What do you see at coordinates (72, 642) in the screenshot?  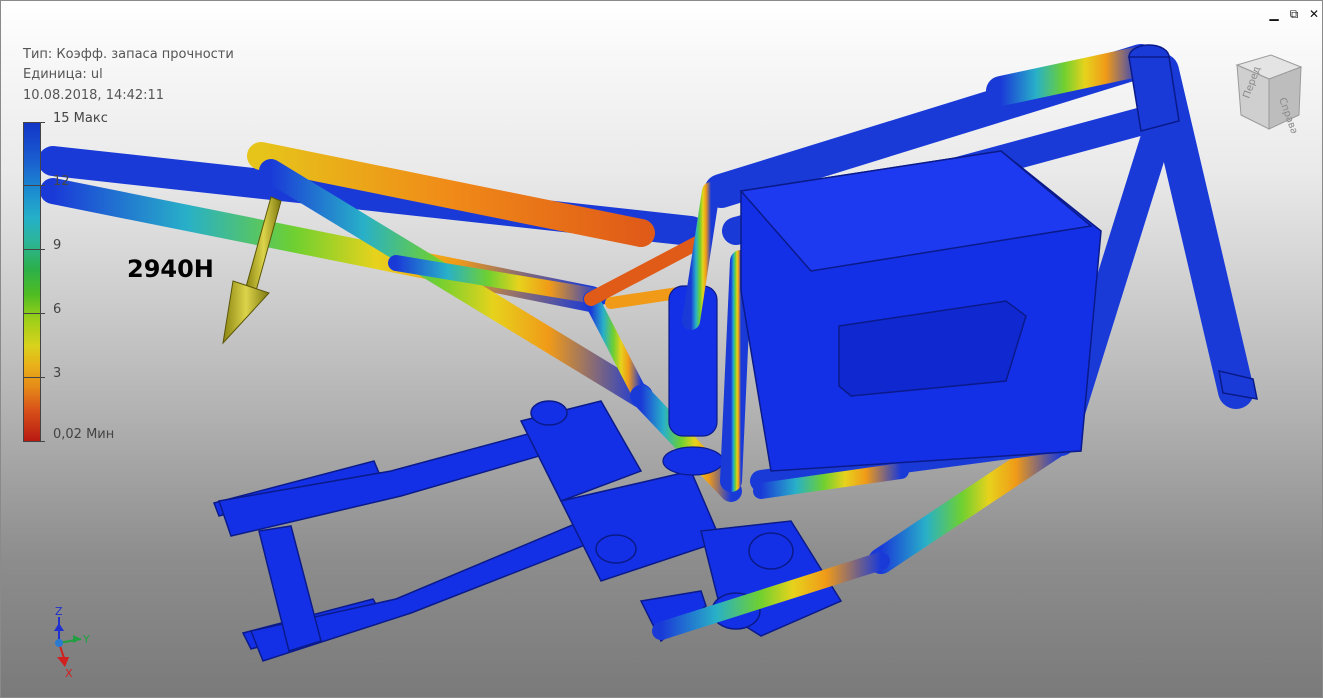 I see `axis-triad: Z Y X` at bounding box center [72, 642].